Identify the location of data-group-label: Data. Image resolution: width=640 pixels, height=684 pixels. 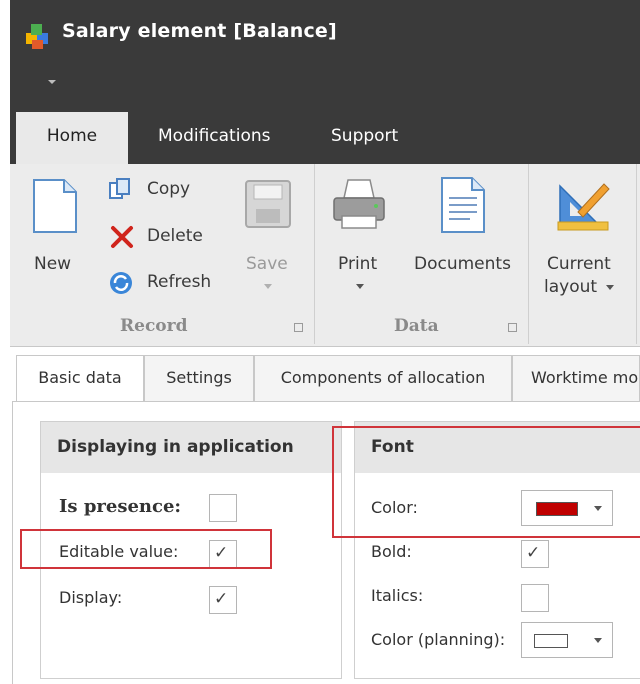
(416, 326).